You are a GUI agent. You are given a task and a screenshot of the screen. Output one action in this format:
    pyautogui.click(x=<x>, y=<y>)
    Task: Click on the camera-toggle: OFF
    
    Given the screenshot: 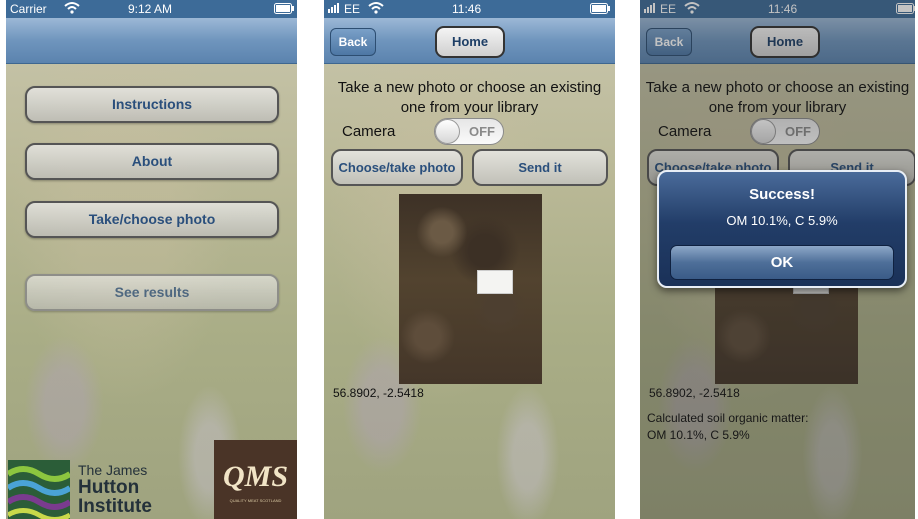 What is the action you would take?
    pyautogui.click(x=469, y=131)
    